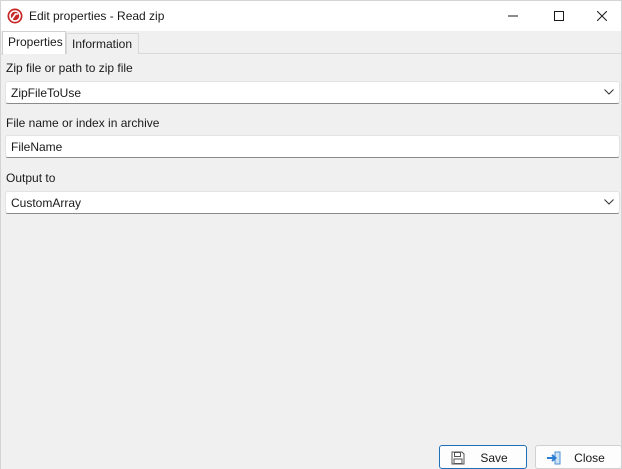 The height and width of the screenshot is (469, 622). What do you see at coordinates (83, 123) in the screenshot?
I see `file-name-label: File name or index in archive` at bounding box center [83, 123].